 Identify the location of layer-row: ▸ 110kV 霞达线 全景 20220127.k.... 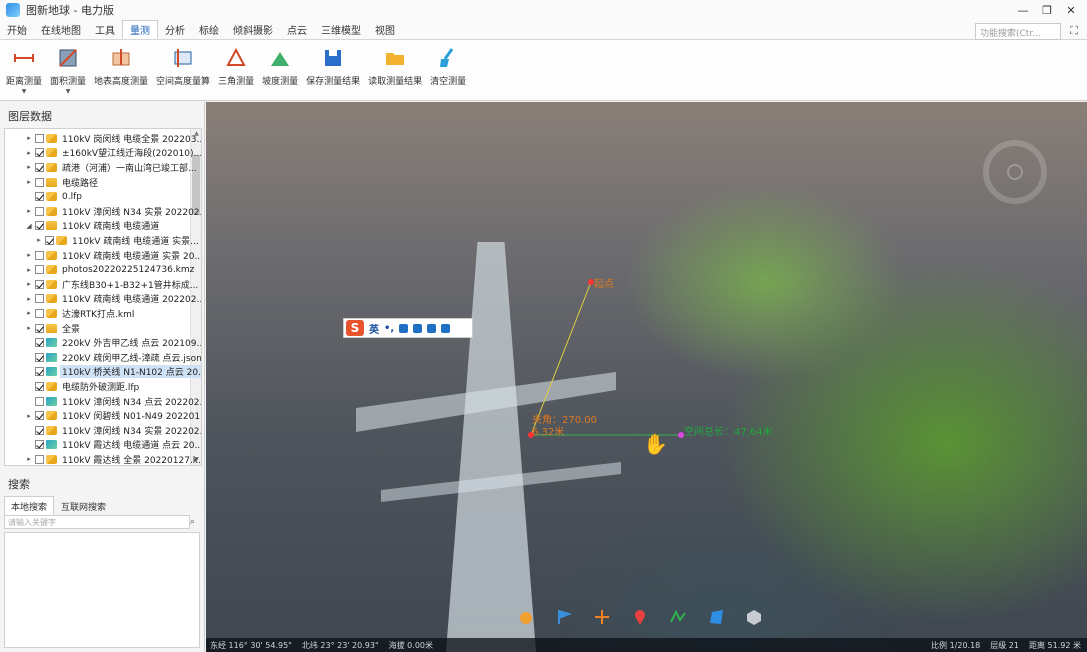
(103, 458).